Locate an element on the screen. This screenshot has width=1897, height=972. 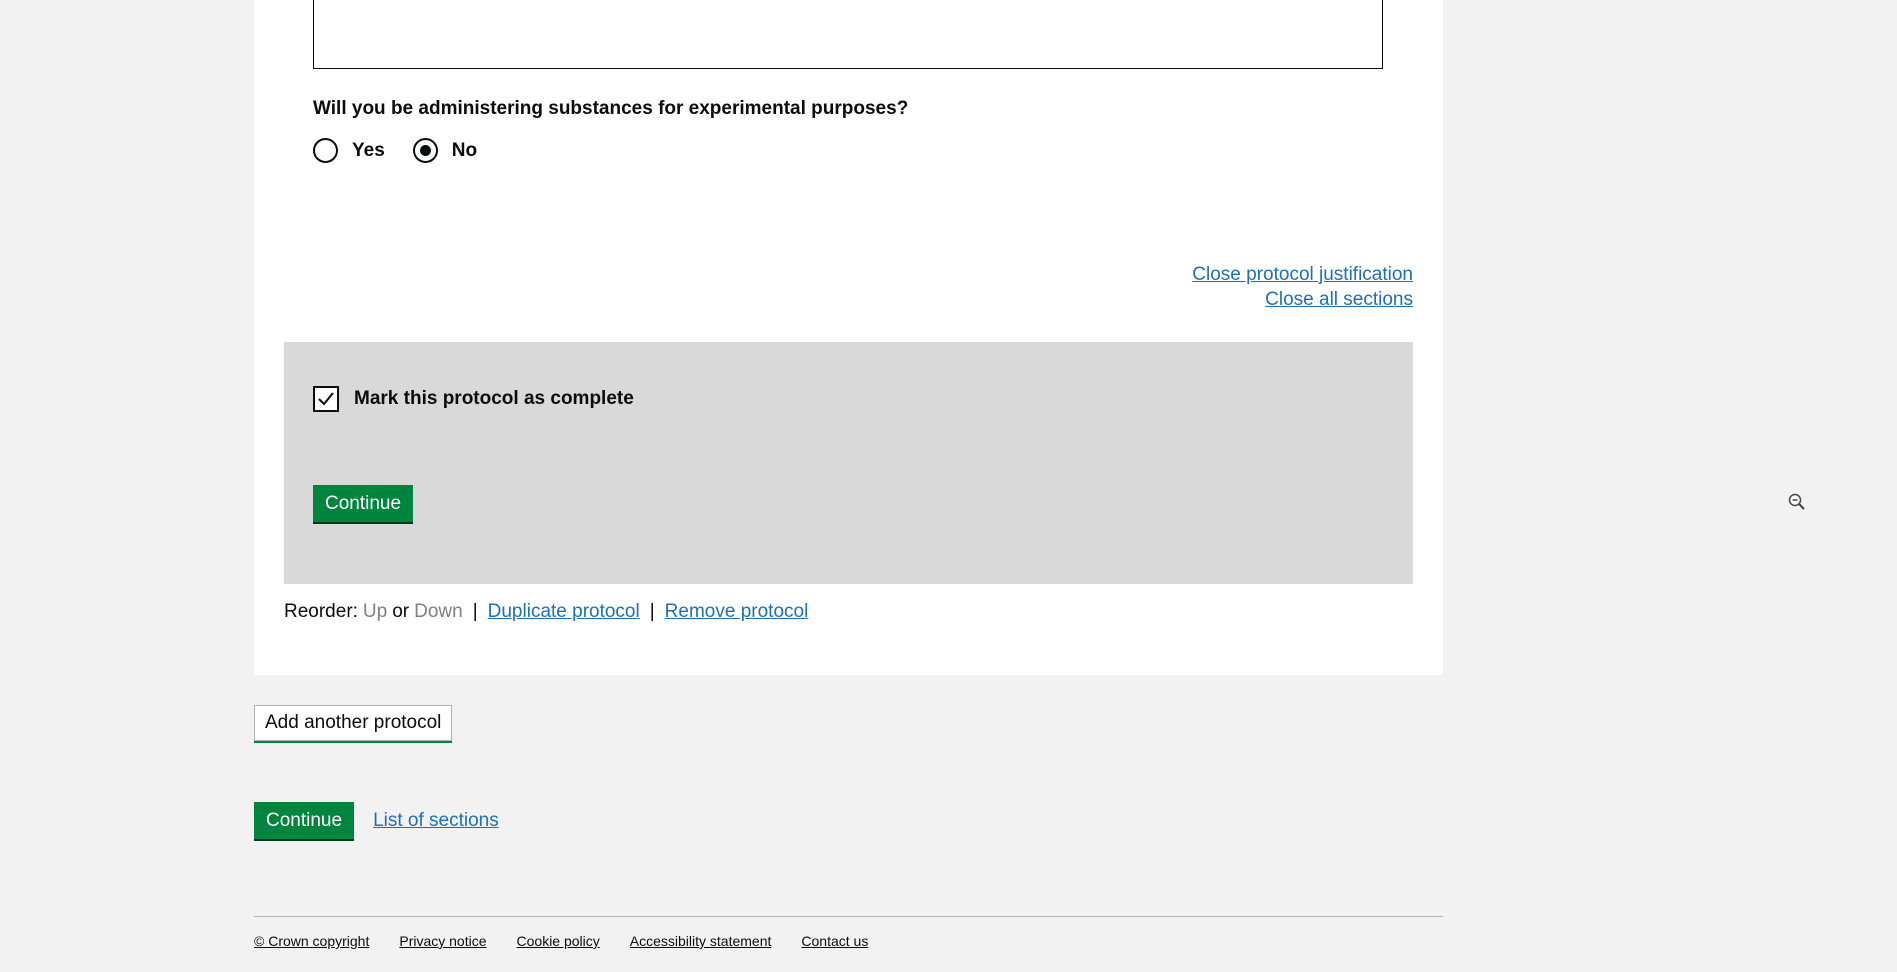
reorder-prefix: Reorder: is located at coordinates (321, 611).